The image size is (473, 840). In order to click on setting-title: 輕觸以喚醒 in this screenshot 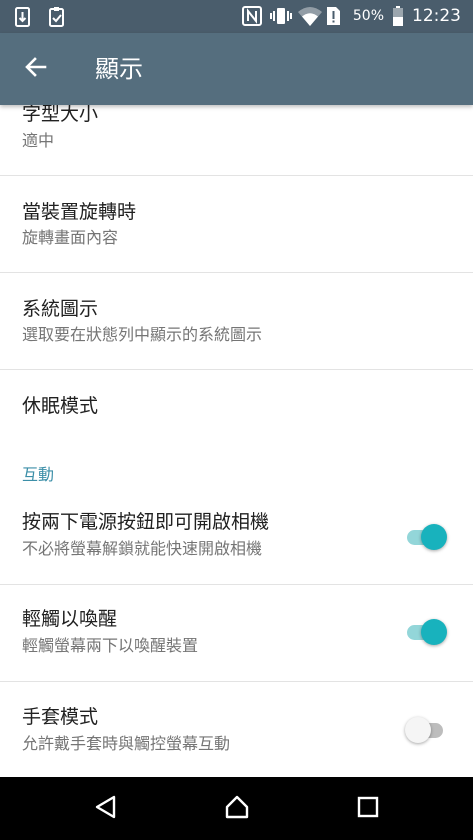, I will do `click(70, 619)`.